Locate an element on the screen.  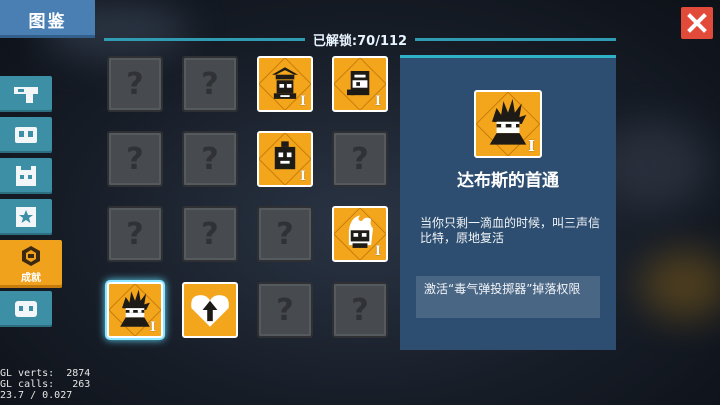
debug-line: GL calls: 263 is located at coordinates (45, 384).